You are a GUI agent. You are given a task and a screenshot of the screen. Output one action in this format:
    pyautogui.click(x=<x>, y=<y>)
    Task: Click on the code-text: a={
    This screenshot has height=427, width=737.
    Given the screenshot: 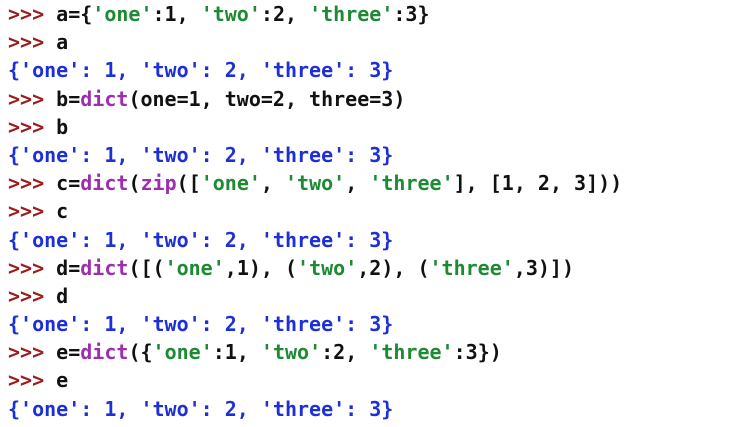 What is the action you would take?
    pyautogui.click(x=74, y=14)
    